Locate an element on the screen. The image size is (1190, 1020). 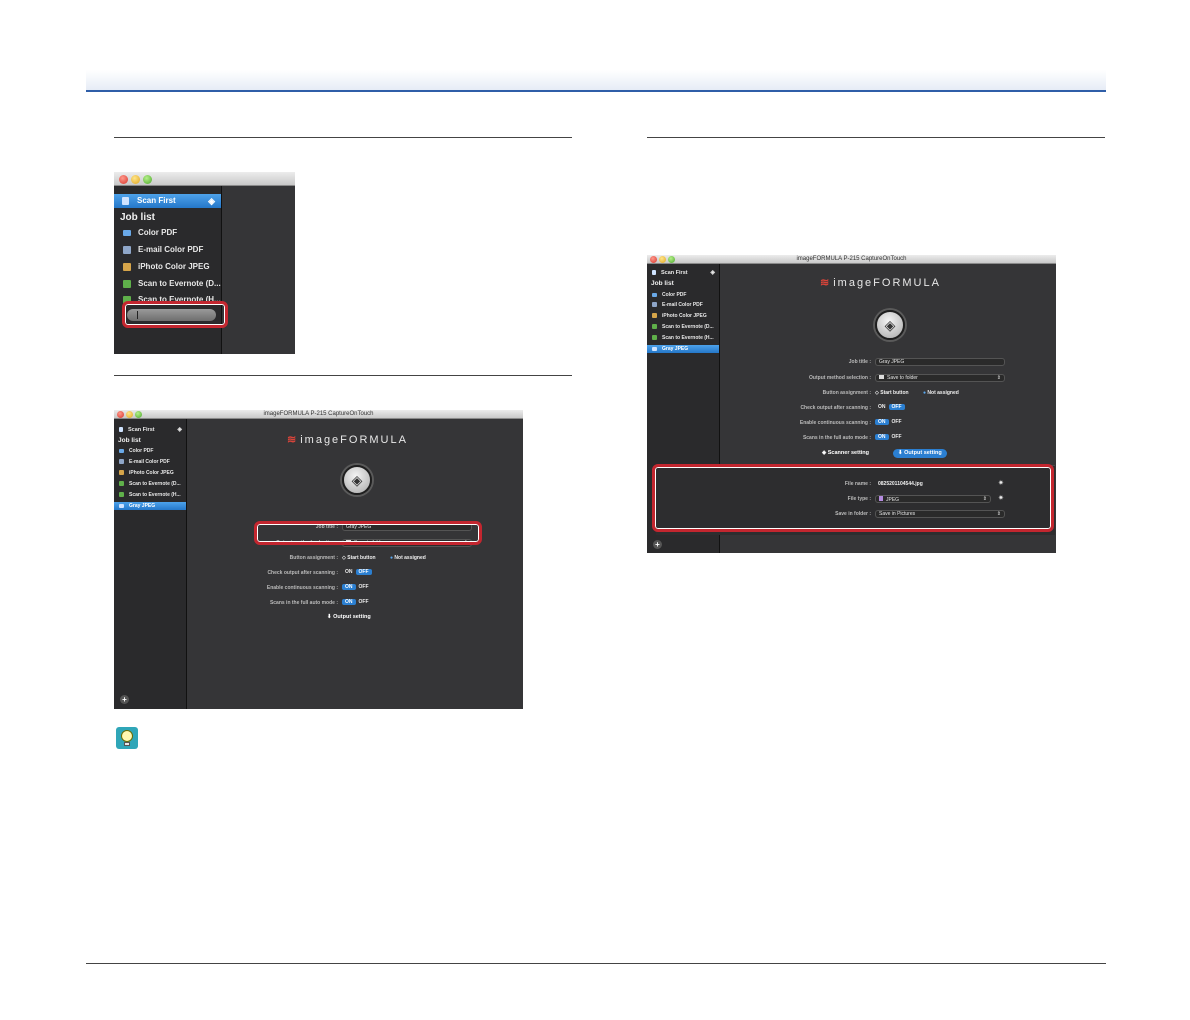
lightbulb-hint-icon is located at coordinates (127, 738).